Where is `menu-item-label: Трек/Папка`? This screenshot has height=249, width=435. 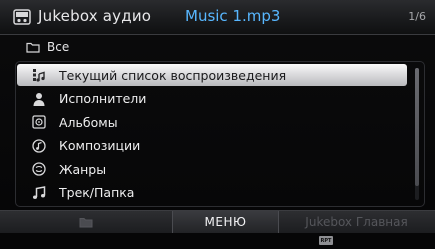 menu-item-label: Трек/Папка is located at coordinates (97, 193).